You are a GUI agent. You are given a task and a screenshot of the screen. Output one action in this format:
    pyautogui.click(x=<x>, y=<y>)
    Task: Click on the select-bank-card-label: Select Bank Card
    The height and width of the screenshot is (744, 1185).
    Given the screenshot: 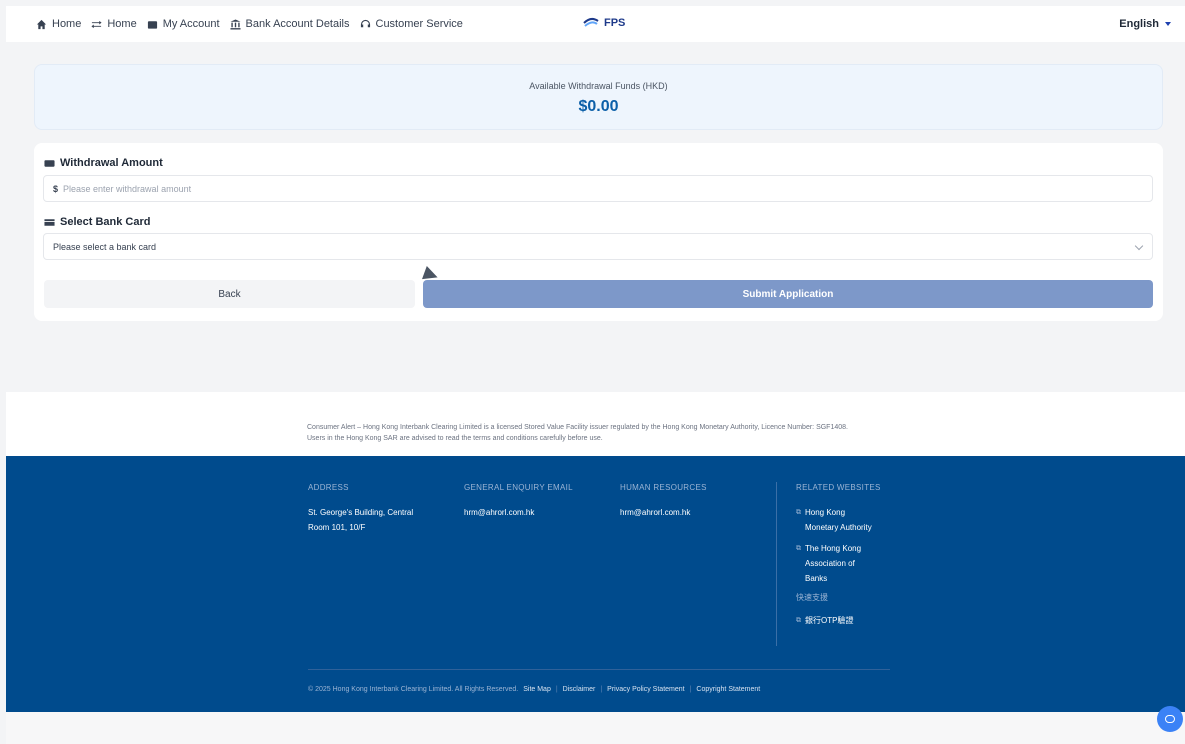 What is the action you would take?
    pyautogui.click(x=105, y=222)
    